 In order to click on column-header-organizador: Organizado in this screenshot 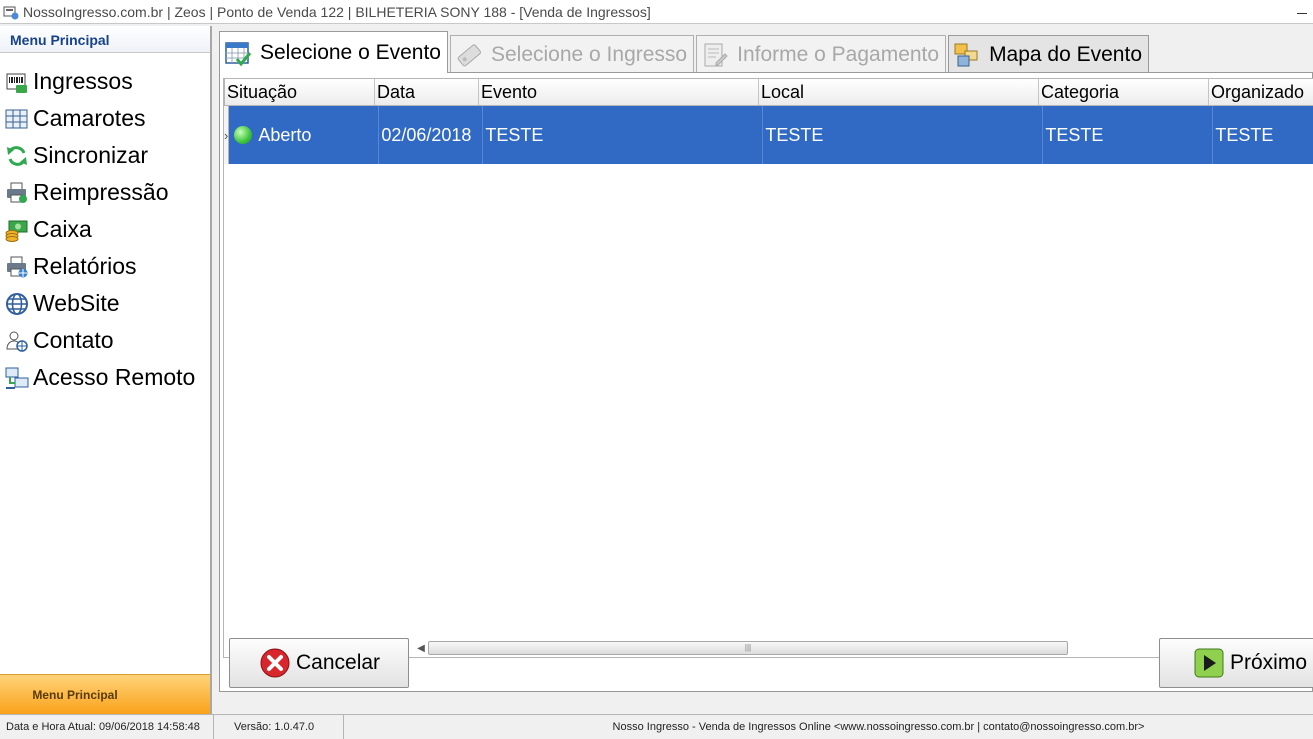, I will do `click(1261, 92)`.